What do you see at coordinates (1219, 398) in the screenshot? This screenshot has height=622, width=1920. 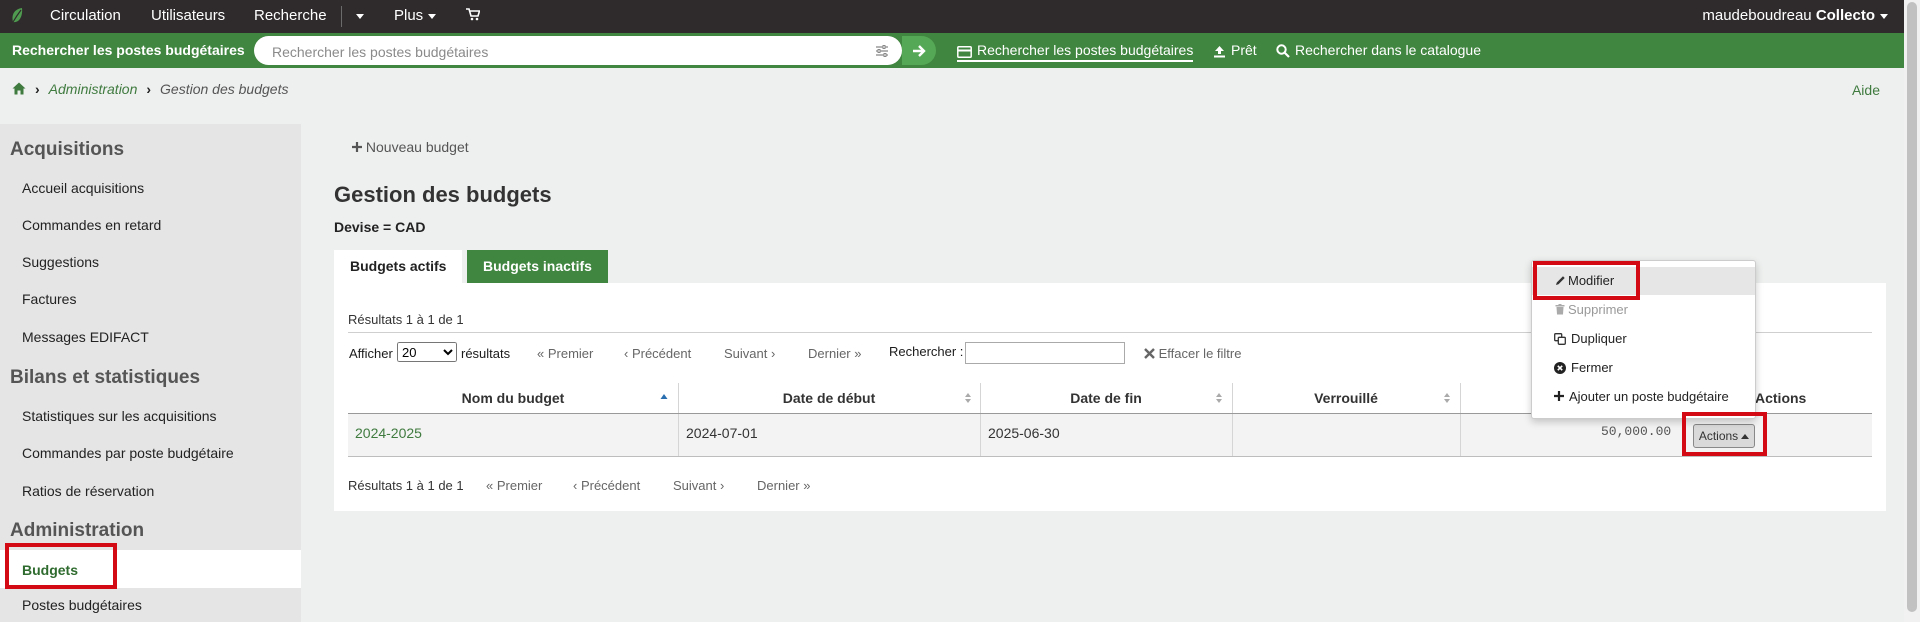 I see `sort-icon` at bounding box center [1219, 398].